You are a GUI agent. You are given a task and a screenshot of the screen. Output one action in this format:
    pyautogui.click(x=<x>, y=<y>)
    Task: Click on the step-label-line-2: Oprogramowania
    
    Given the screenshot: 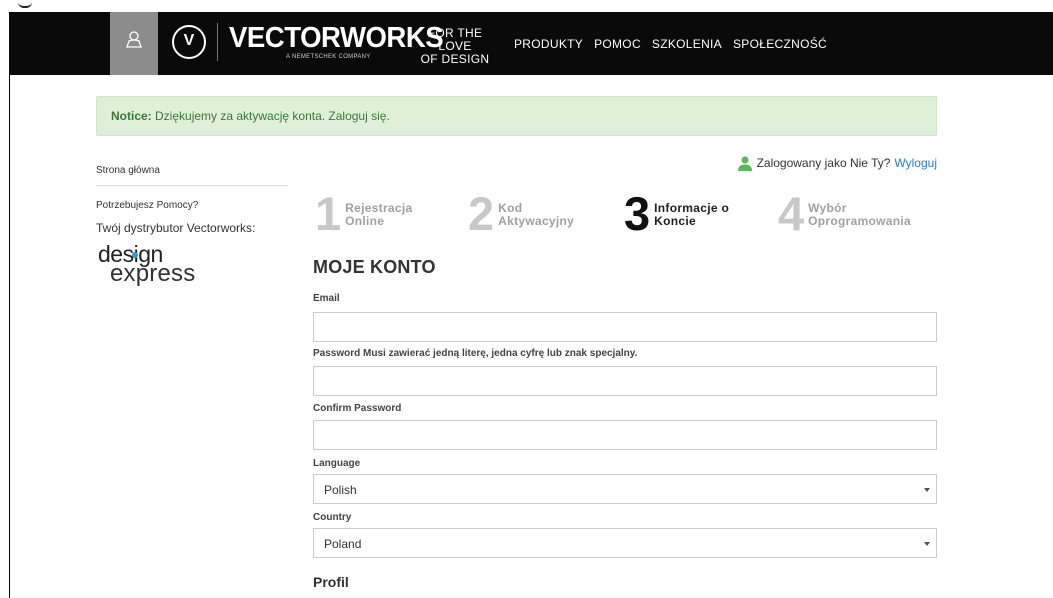 What is the action you would take?
    pyautogui.click(x=860, y=221)
    